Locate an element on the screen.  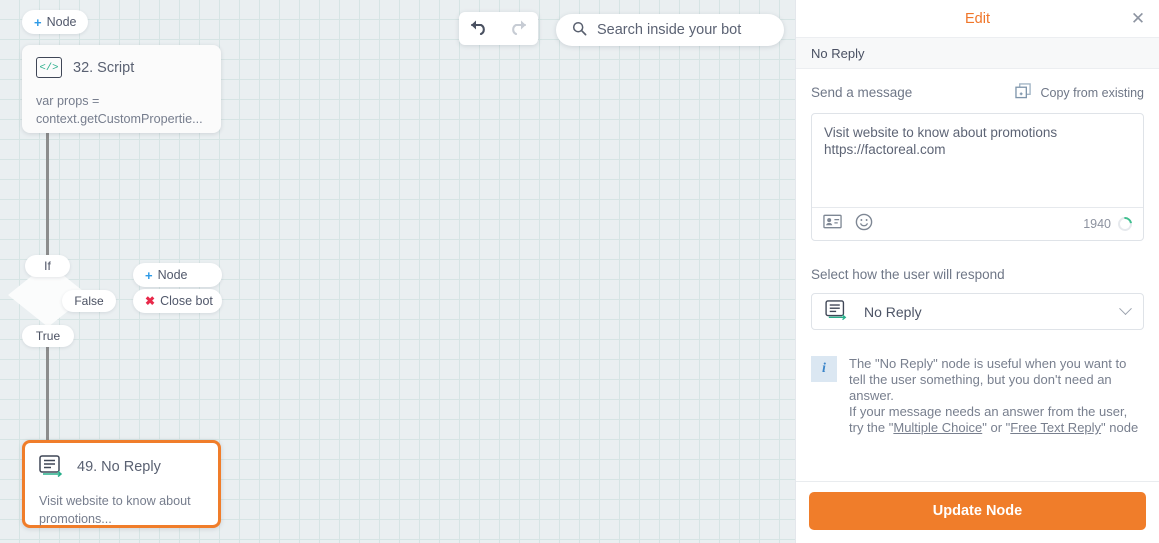
search-input-placeholder: Search inside your bot is located at coordinates (669, 30).